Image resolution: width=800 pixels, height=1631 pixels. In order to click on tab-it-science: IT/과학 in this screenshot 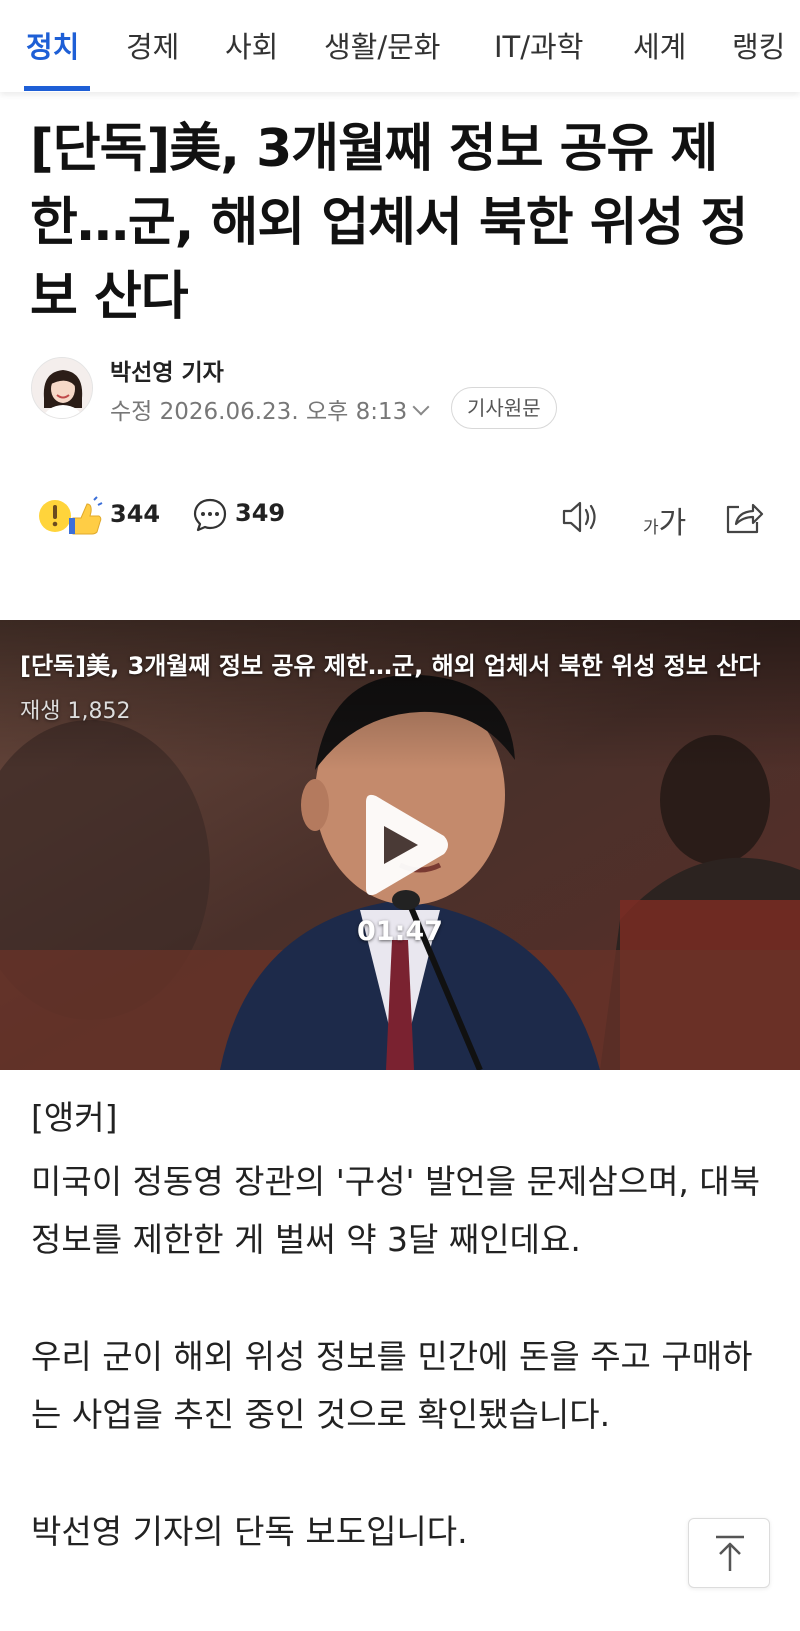, I will do `click(538, 45)`.